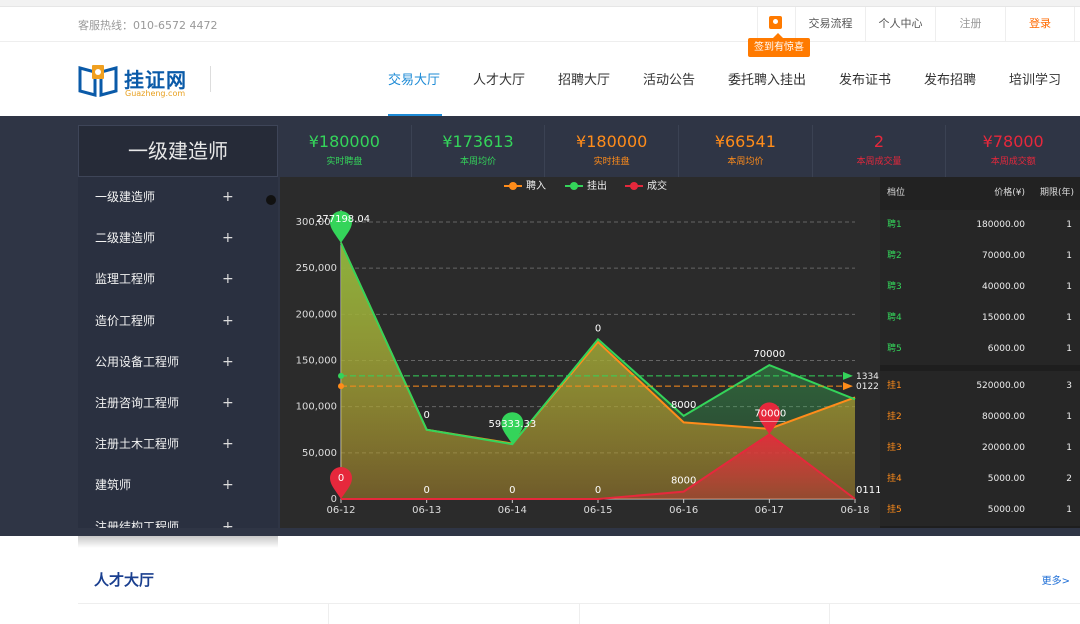 The width and height of the screenshot is (1080, 624). Describe the element at coordinates (1056, 579) in the screenshot. I see `more-link: 更多>` at that location.